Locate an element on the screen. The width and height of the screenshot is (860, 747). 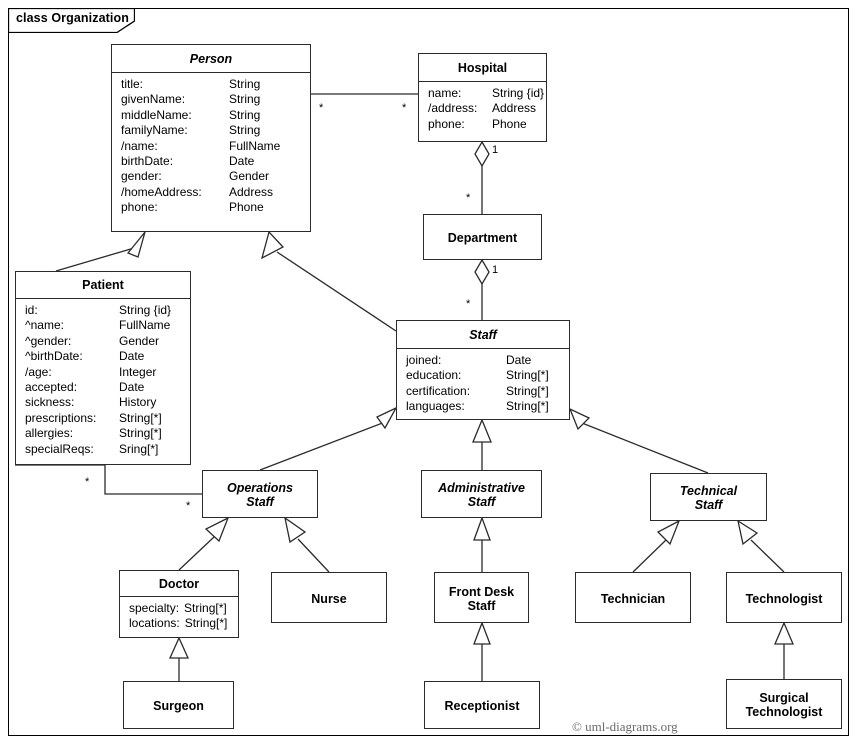
attribute-name: /address: is located at coordinates (453, 108).